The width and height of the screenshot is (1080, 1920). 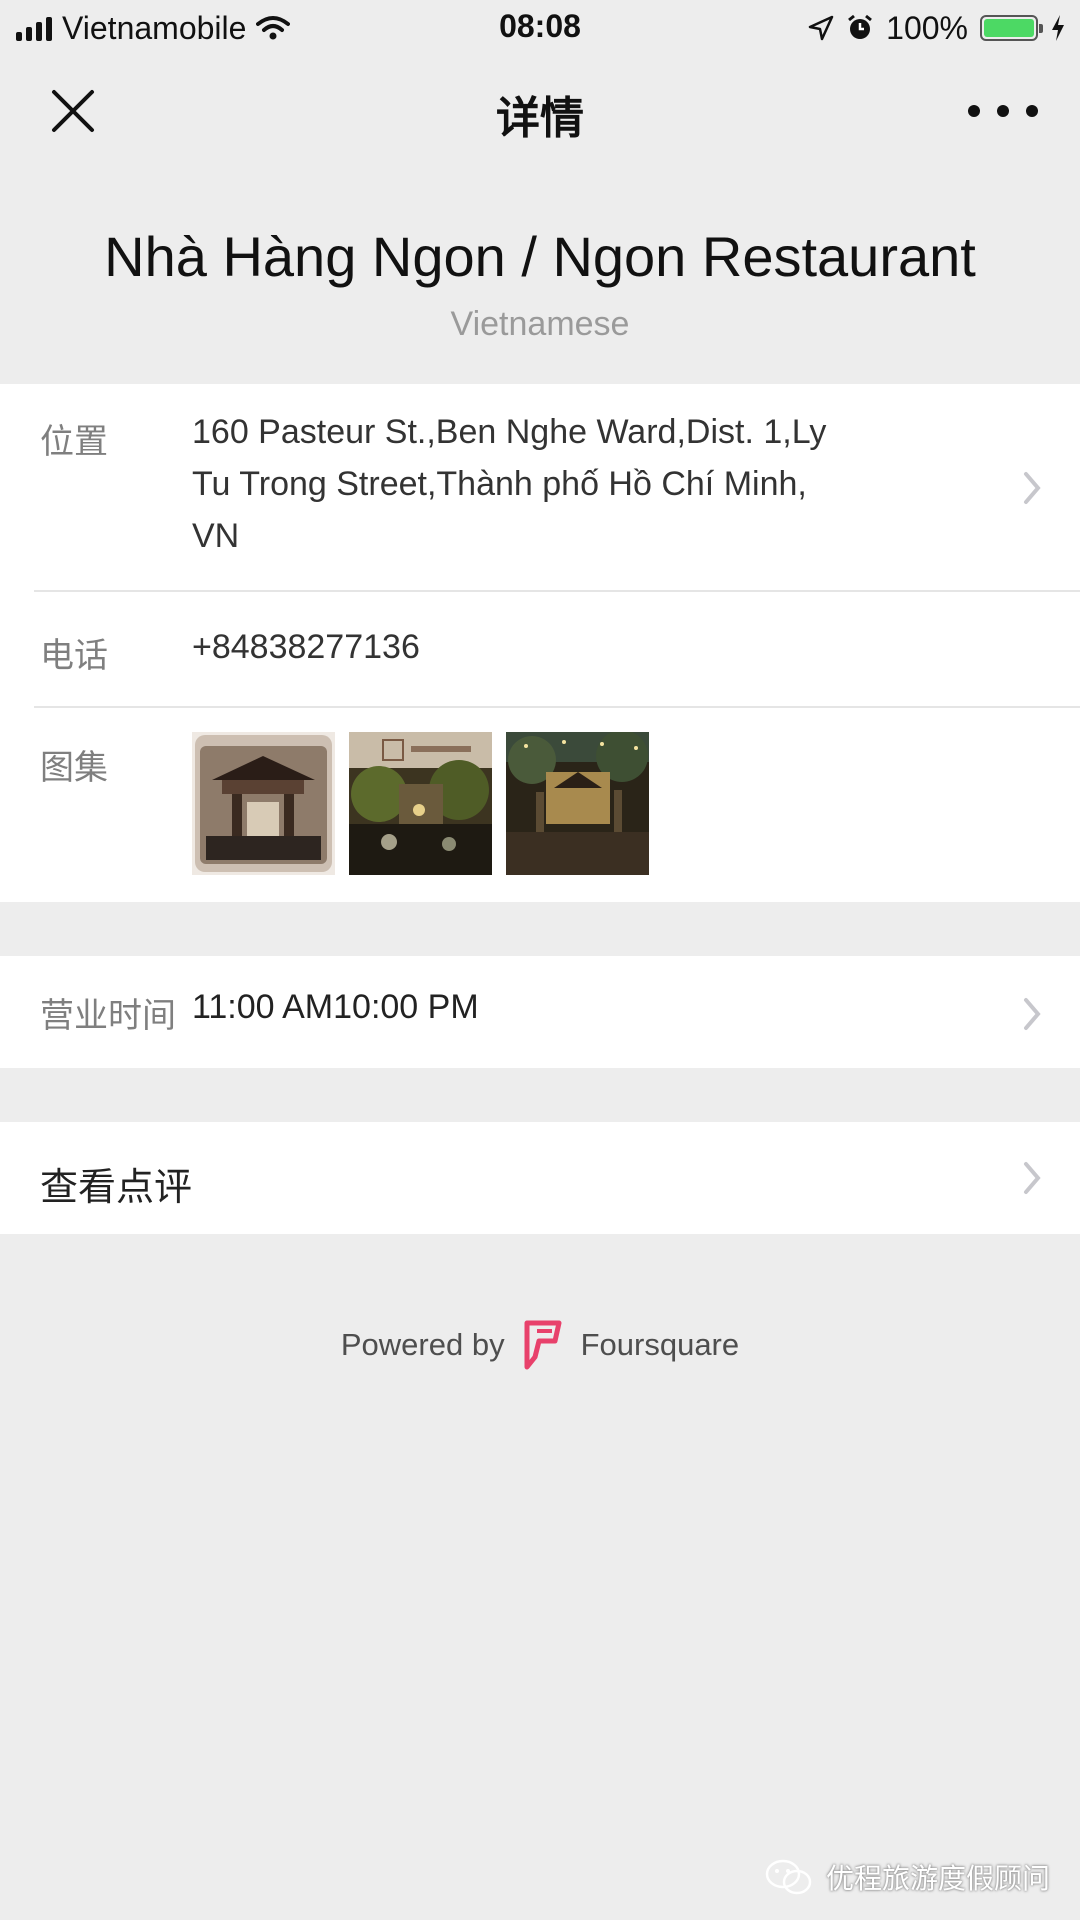 I want to click on charging-bolt-icon, so click(x=1058, y=28).